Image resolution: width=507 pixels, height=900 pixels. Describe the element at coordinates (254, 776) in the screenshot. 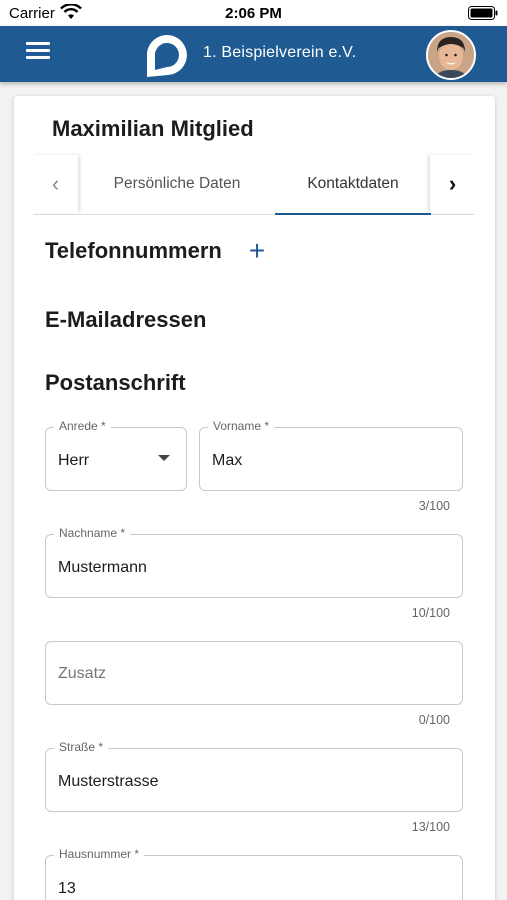

I see `street-field: Straße * Musterstrasse` at that location.